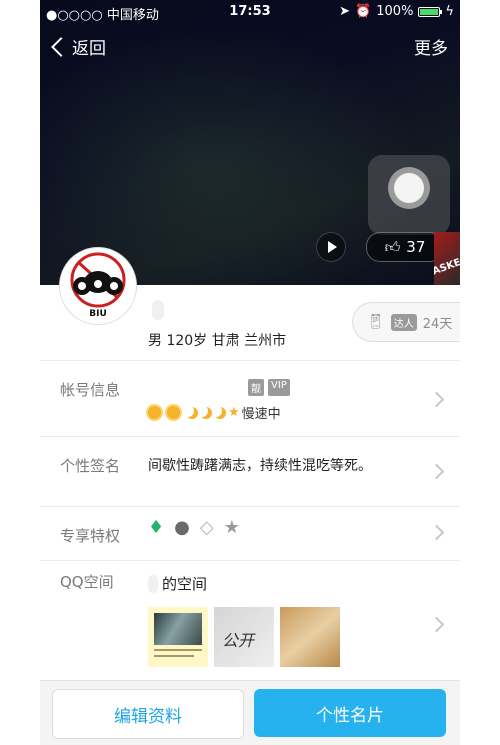  I want to click on edit-profile-button: 编辑资料, so click(148, 714).